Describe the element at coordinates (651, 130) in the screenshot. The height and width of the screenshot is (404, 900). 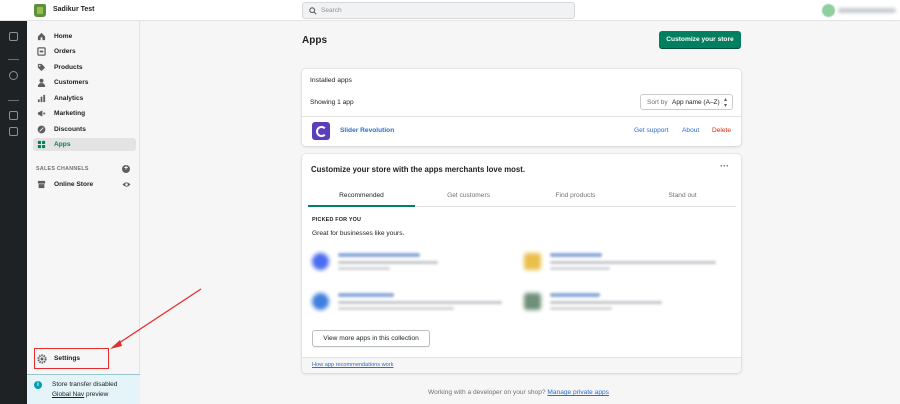
I see `get-support-link: Get support` at that location.